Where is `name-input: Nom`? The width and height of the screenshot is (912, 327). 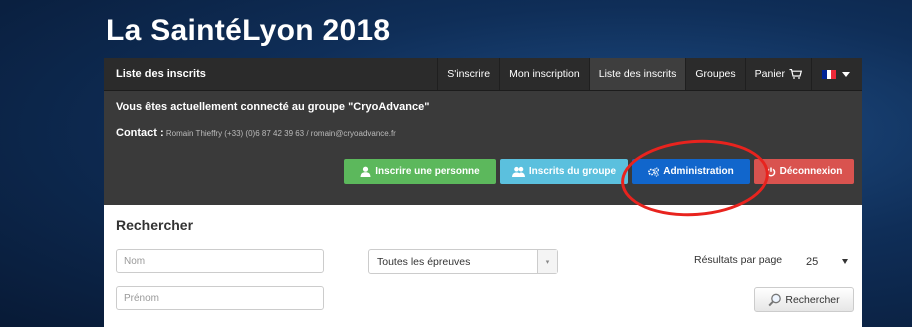 name-input: Nom is located at coordinates (220, 261).